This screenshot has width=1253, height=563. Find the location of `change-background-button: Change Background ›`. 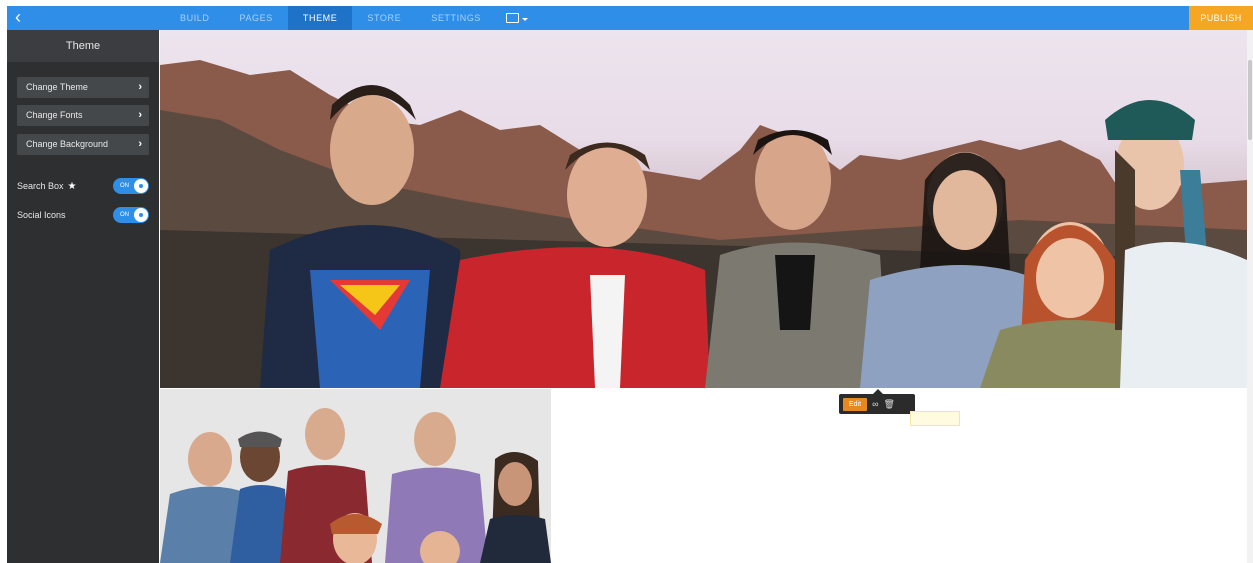

change-background-button: Change Background › is located at coordinates (83, 144).